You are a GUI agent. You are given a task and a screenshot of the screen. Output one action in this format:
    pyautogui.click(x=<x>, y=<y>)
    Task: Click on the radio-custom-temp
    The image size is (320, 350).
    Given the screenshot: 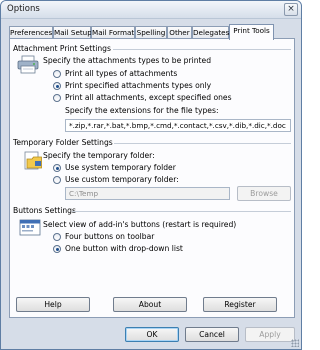 What is the action you would take?
    pyautogui.click(x=57, y=180)
    